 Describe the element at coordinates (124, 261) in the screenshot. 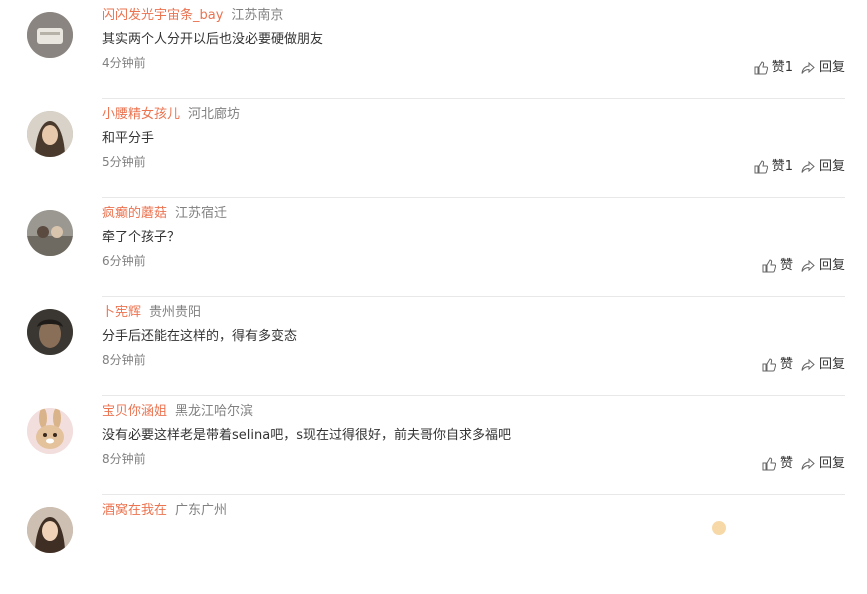

I see `timestamp: 6分钟前` at that location.